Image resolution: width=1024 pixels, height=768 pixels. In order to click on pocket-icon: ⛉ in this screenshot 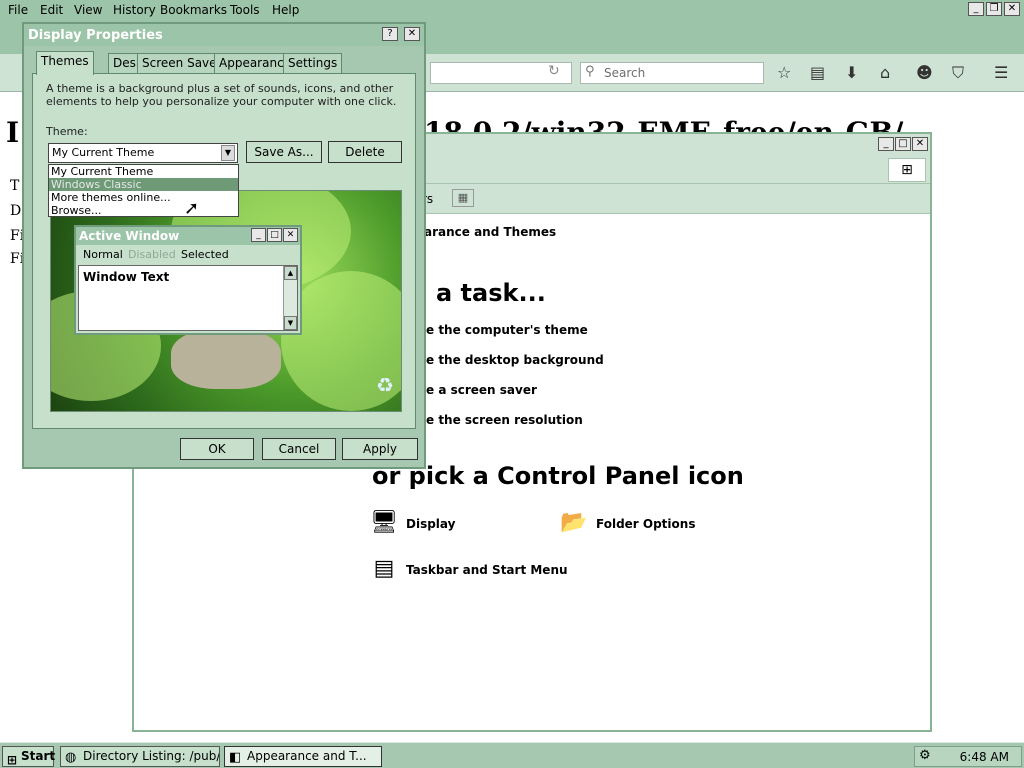, I will do `click(958, 73)`.